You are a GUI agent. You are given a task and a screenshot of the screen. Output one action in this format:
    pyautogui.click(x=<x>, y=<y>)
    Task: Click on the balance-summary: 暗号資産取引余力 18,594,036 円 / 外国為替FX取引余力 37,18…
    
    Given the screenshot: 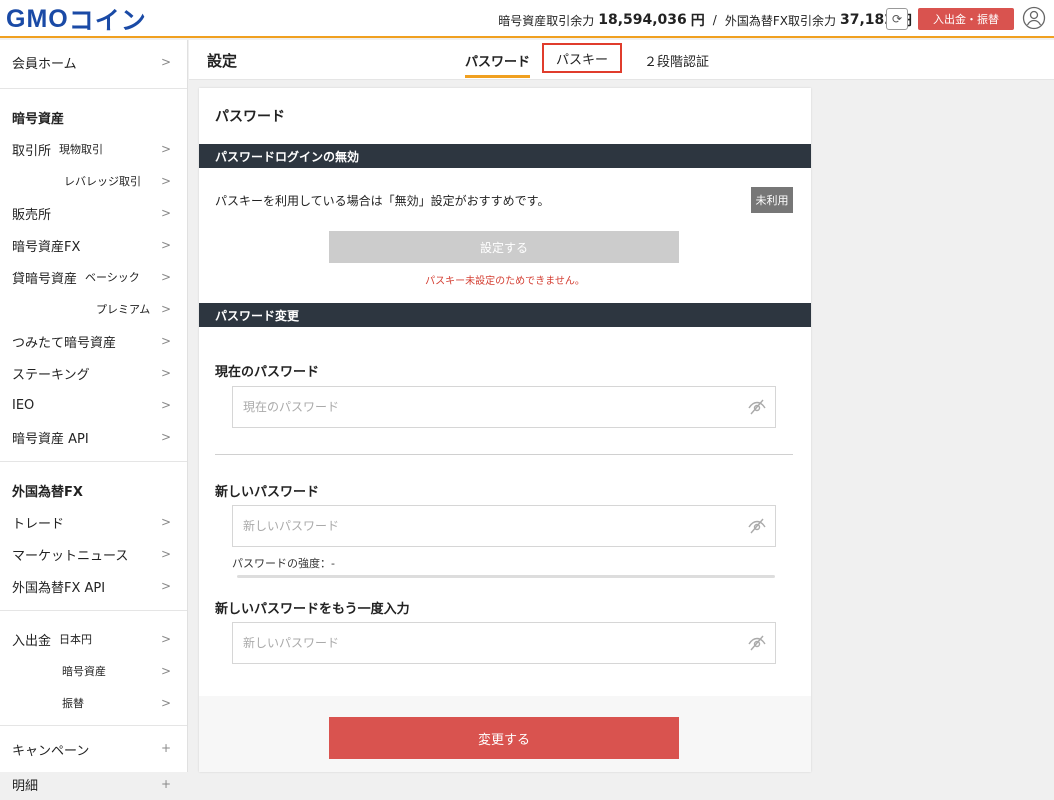 What is the action you would take?
    pyautogui.click(x=705, y=20)
    